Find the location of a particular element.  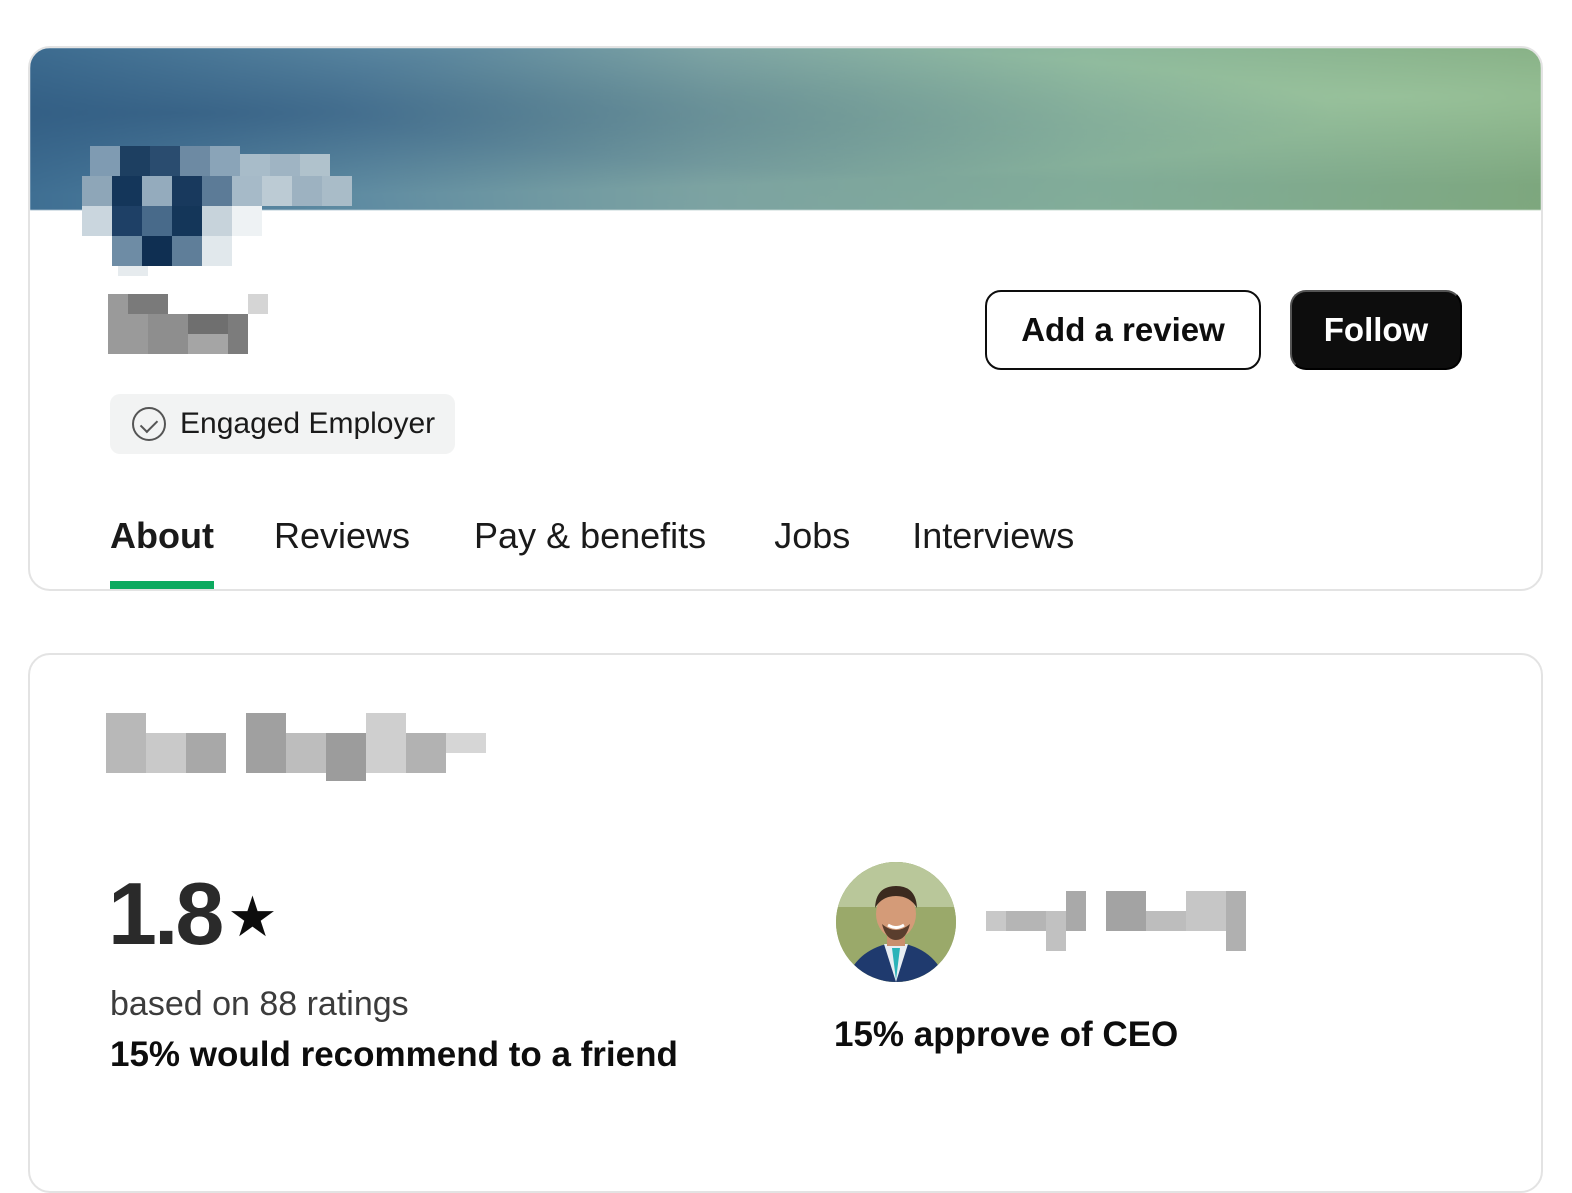

company-name is located at coordinates (188, 325).